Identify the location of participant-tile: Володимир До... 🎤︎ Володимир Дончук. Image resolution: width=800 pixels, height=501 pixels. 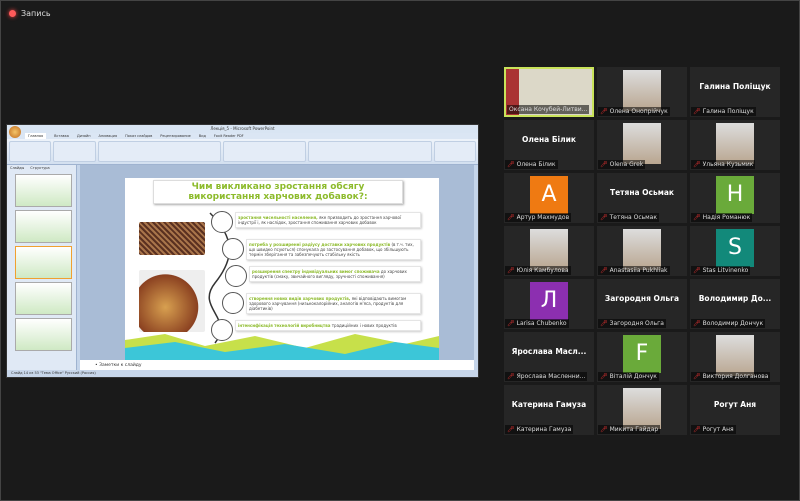
(735, 304).